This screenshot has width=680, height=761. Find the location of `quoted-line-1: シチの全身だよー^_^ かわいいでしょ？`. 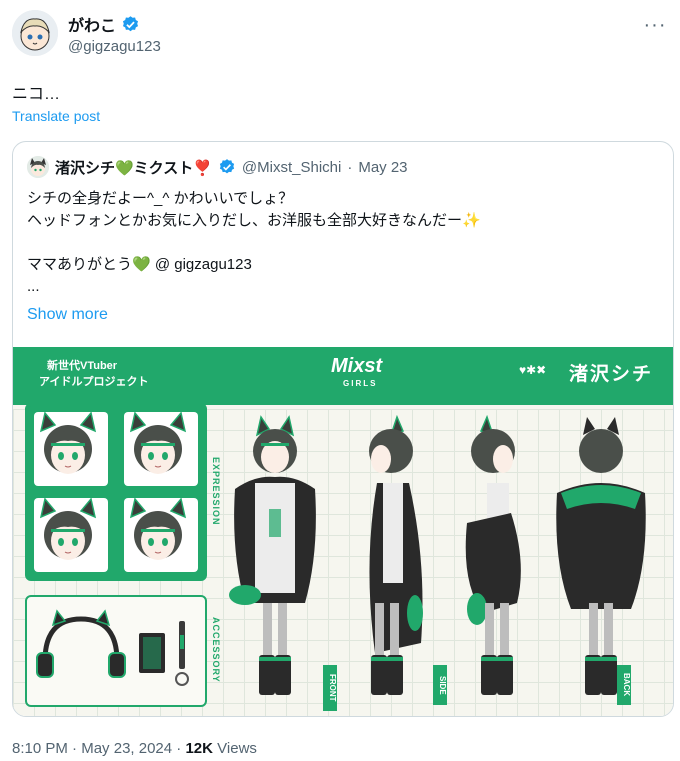

quoted-line-1: シチの全身だよー^_^ かわいいでしょ？ is located at coordinates (160, 198).